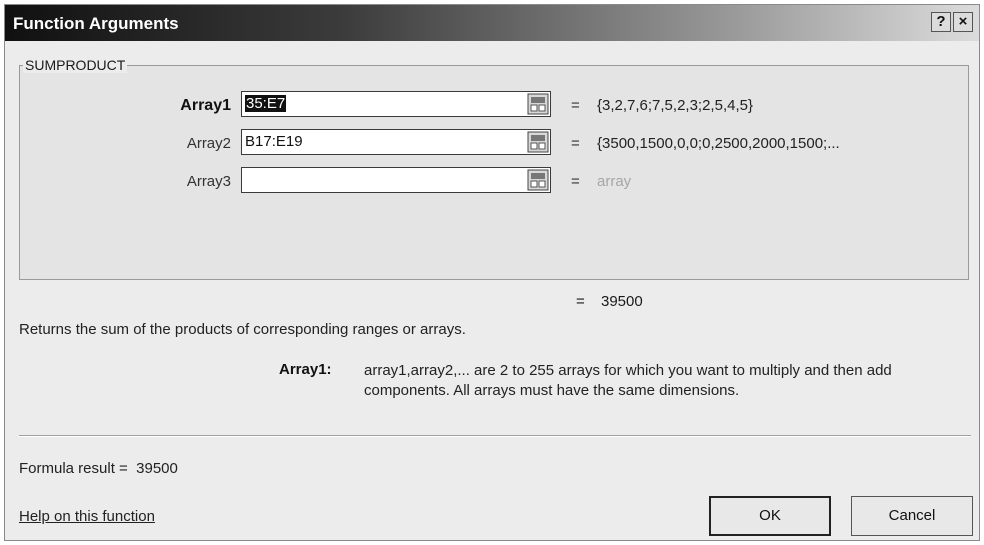 Image resolution: width=984 pixels, height=545 pixels. I want to click on title-bar: Function Arguments ? ×, so click(492, 23).